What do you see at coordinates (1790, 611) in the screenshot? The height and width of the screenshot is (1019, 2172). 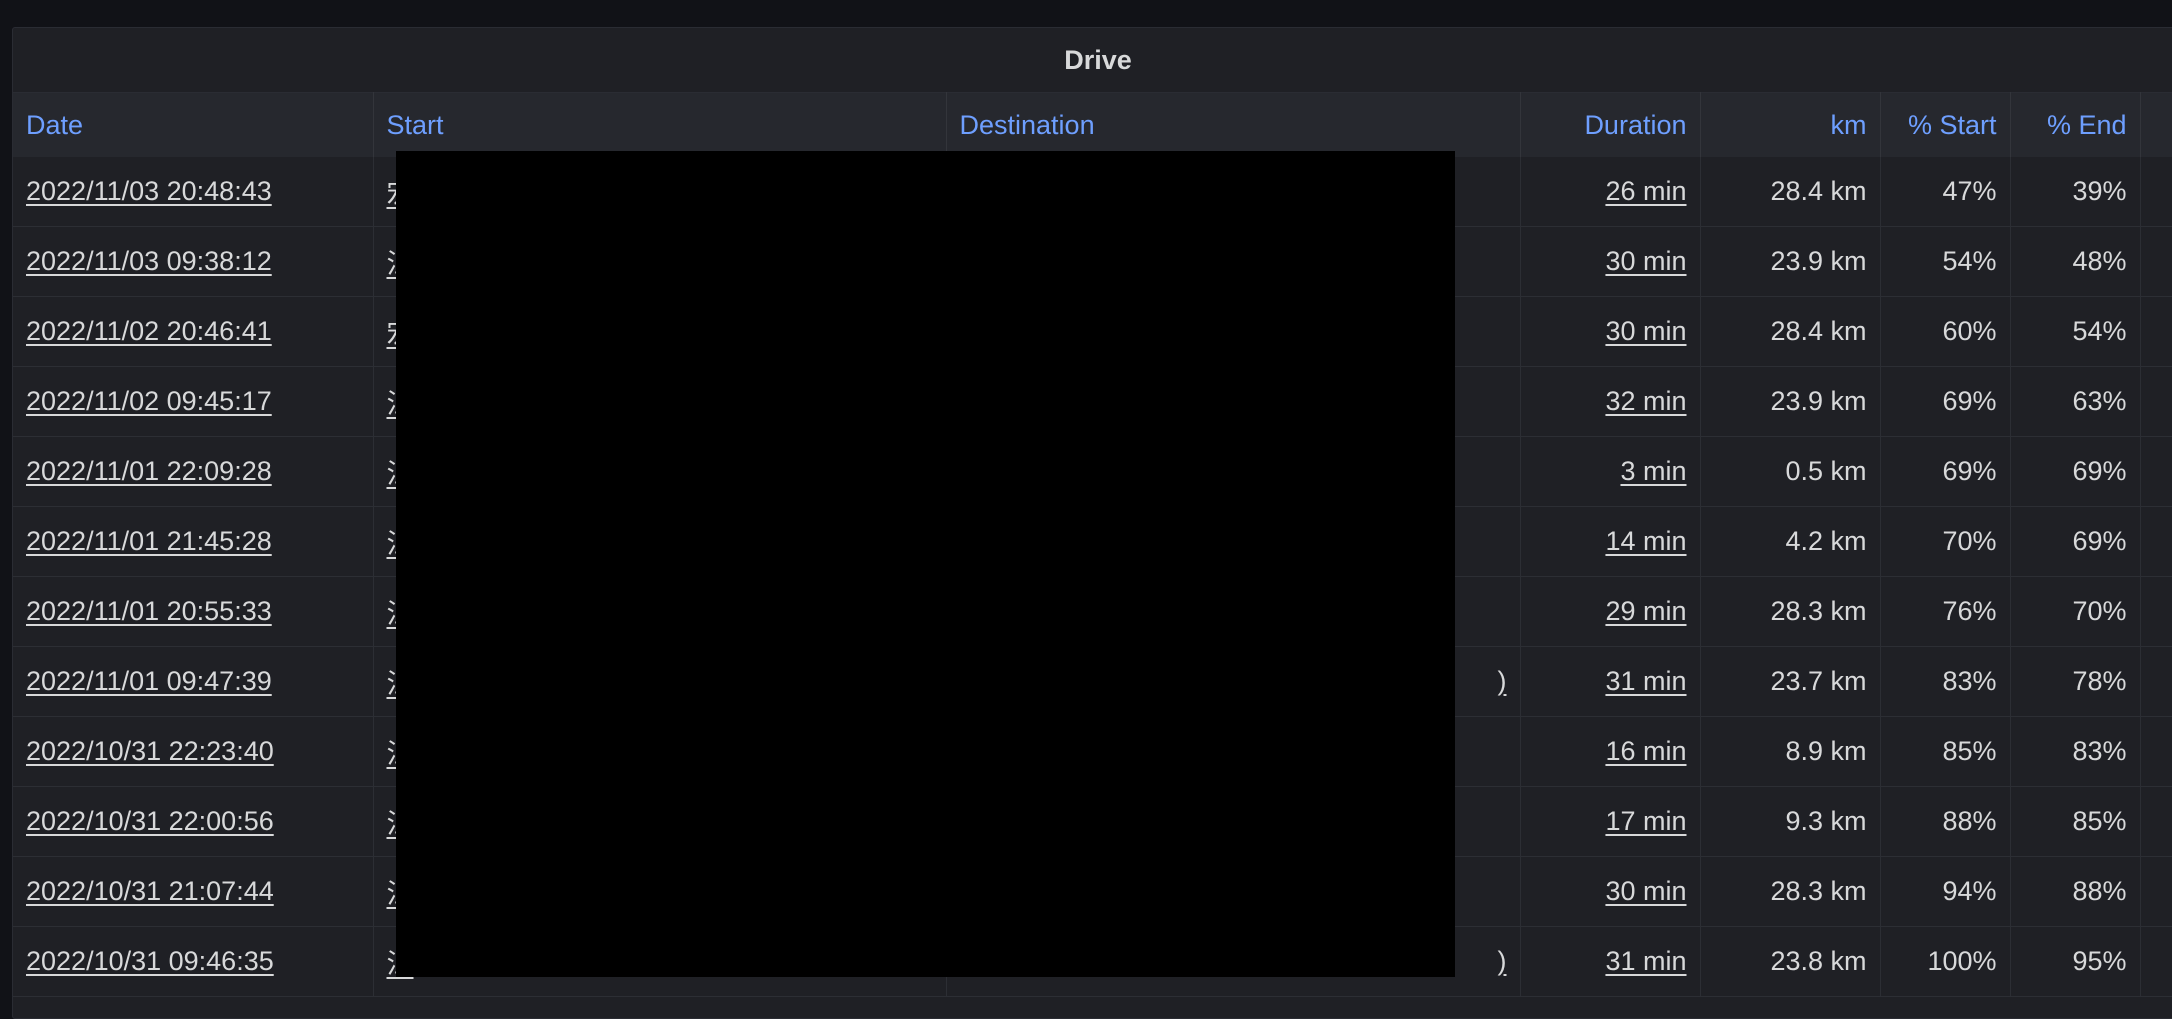 I see `cell-km: 28.3 km` at bounding box center [1790, 611].